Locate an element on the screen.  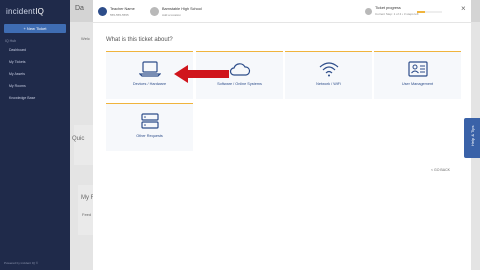
cloud-icon is located at coordinates (240, 69).